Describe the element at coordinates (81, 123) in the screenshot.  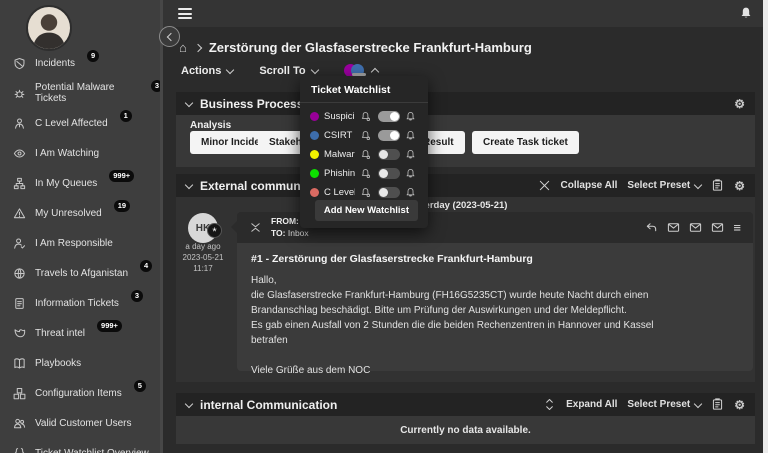
I see `sidebar-item-c-level-affected: C Level Affected 1` at that location.